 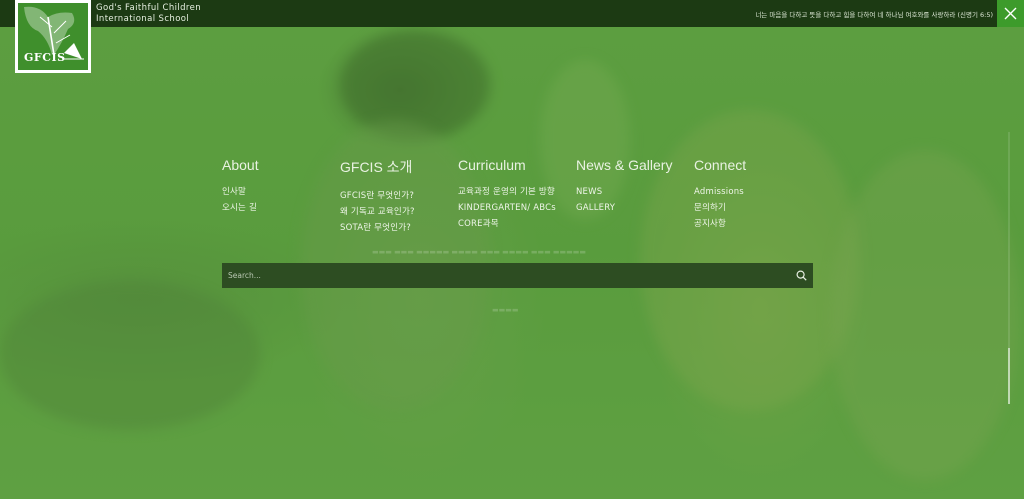 I want to click on nav-list-news-gallery: NEWS GALLERY, so click(x=635, y=200).